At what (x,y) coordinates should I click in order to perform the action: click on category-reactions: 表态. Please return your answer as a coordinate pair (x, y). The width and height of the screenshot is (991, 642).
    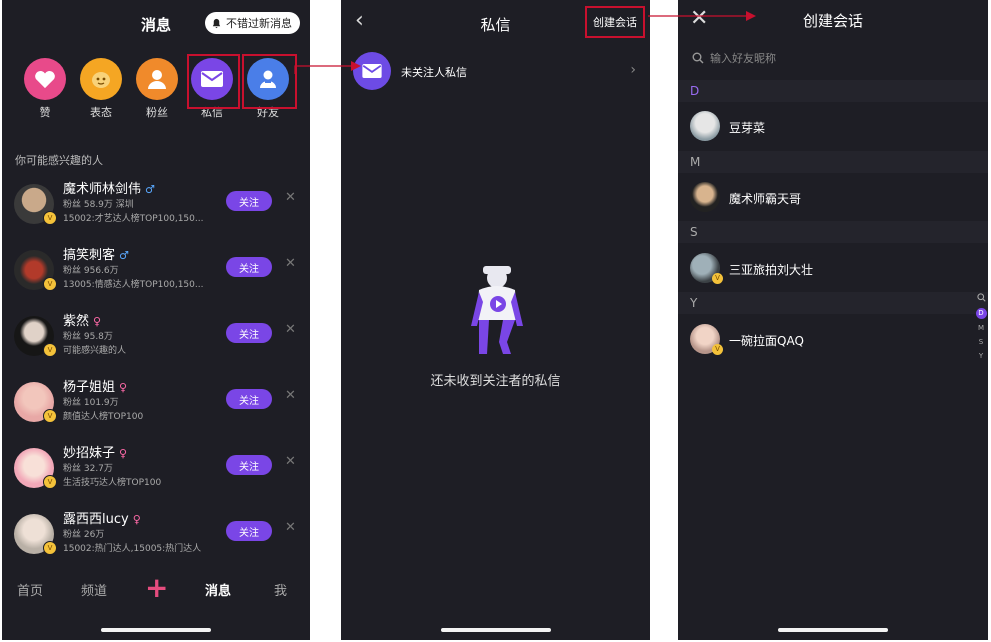
    Looking at the image, I should click on (101, 89).